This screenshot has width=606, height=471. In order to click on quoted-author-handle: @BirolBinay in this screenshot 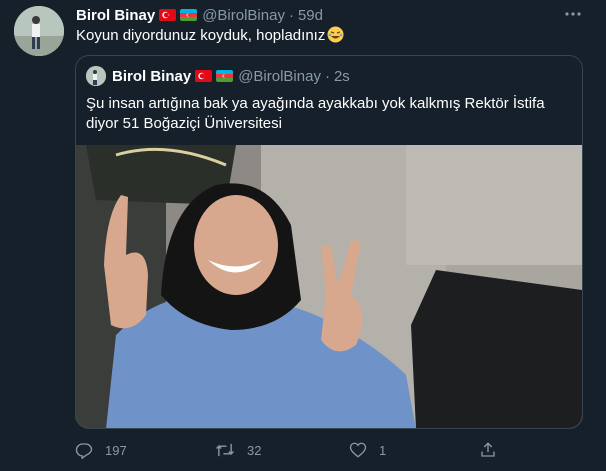, I will do `click(279, 76)`.